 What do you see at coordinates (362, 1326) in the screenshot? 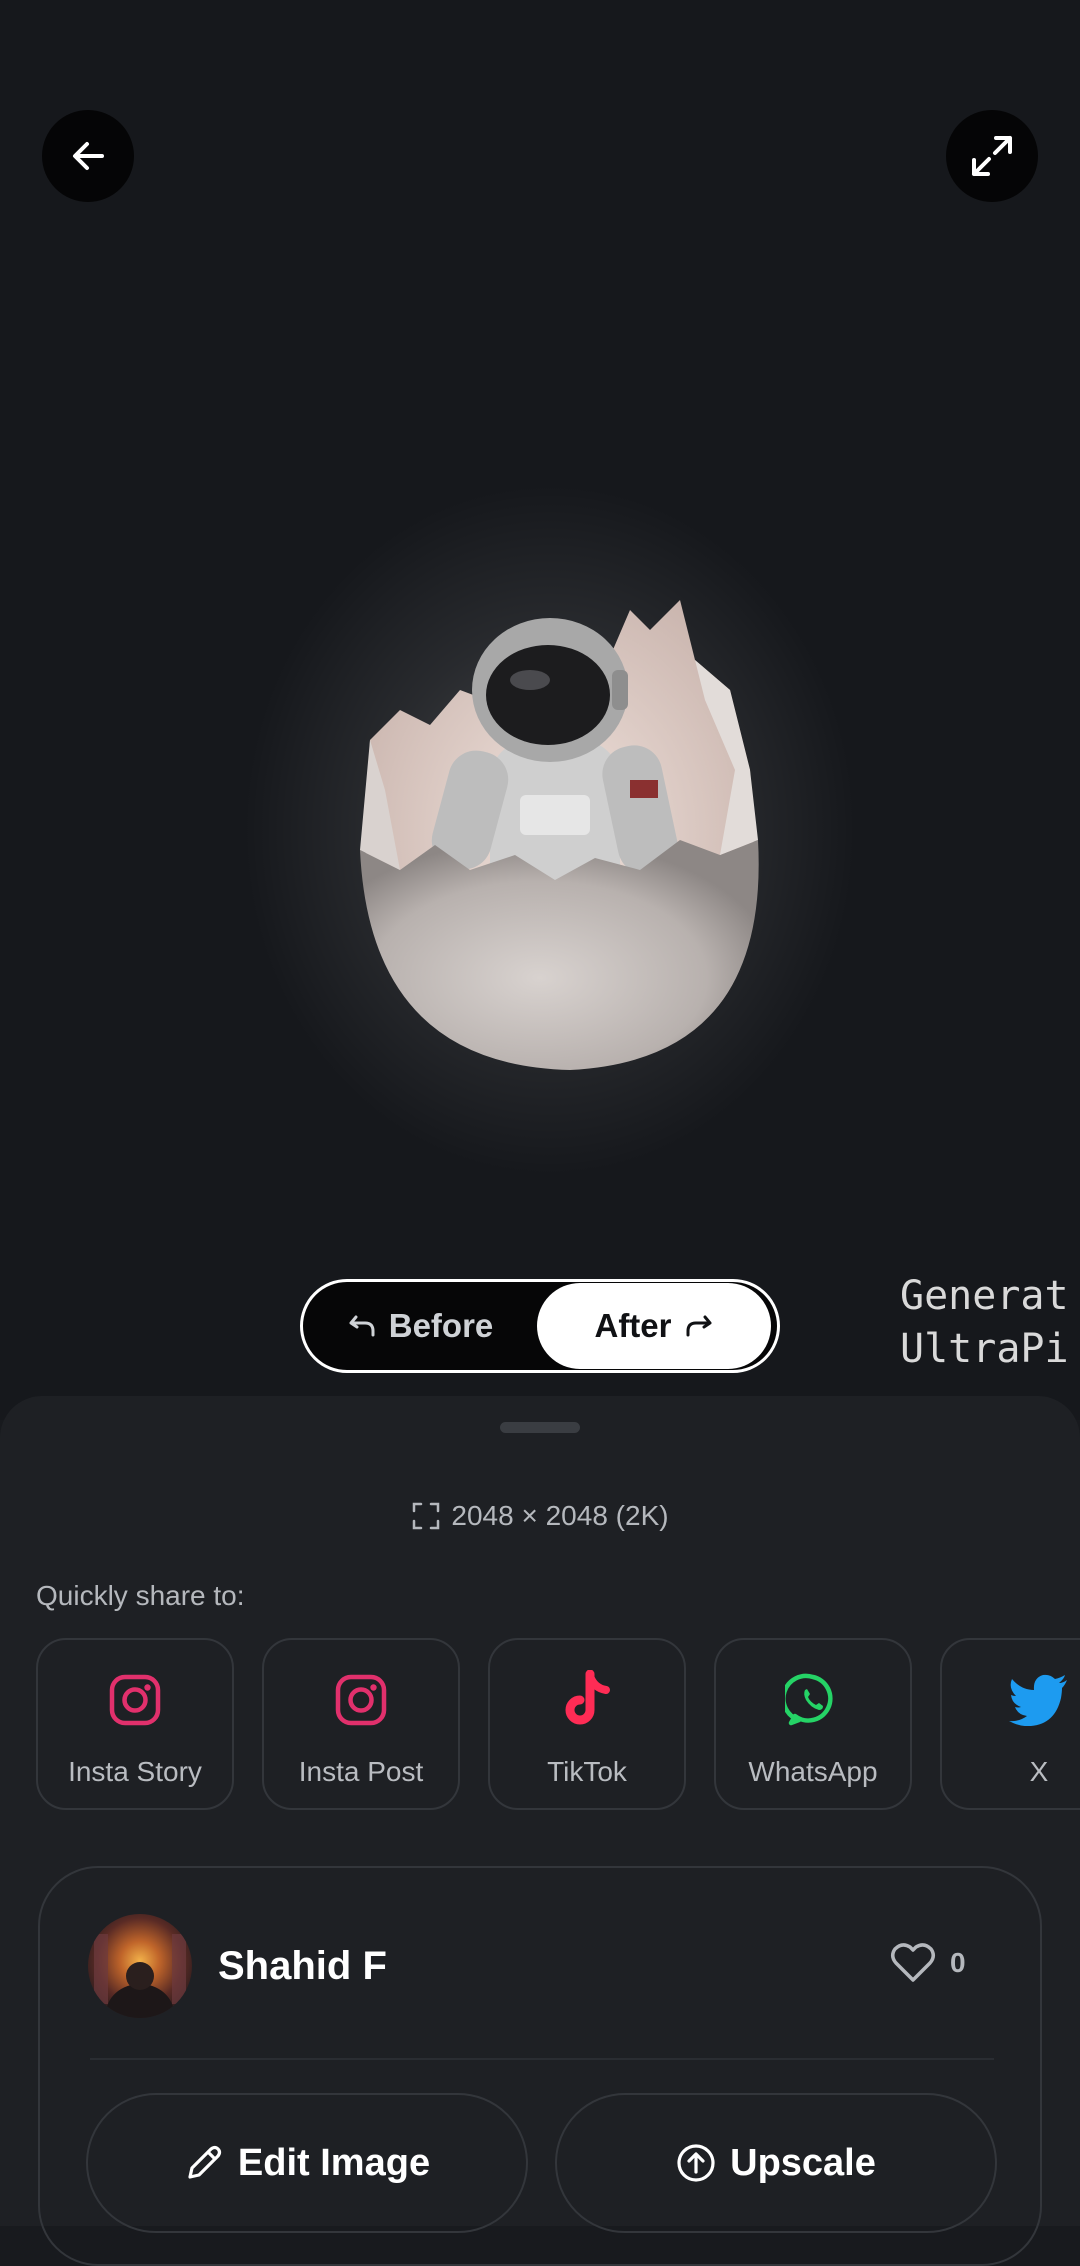
I see `undo-icon` at bounding box center [362, 1326].